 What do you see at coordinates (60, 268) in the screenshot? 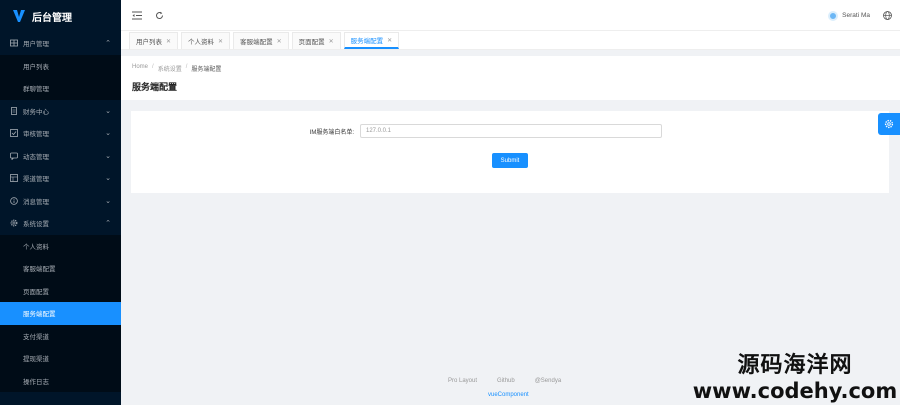
I see `sidebar-item-client-config: 客服端配置` at bounding box center [60, 268].